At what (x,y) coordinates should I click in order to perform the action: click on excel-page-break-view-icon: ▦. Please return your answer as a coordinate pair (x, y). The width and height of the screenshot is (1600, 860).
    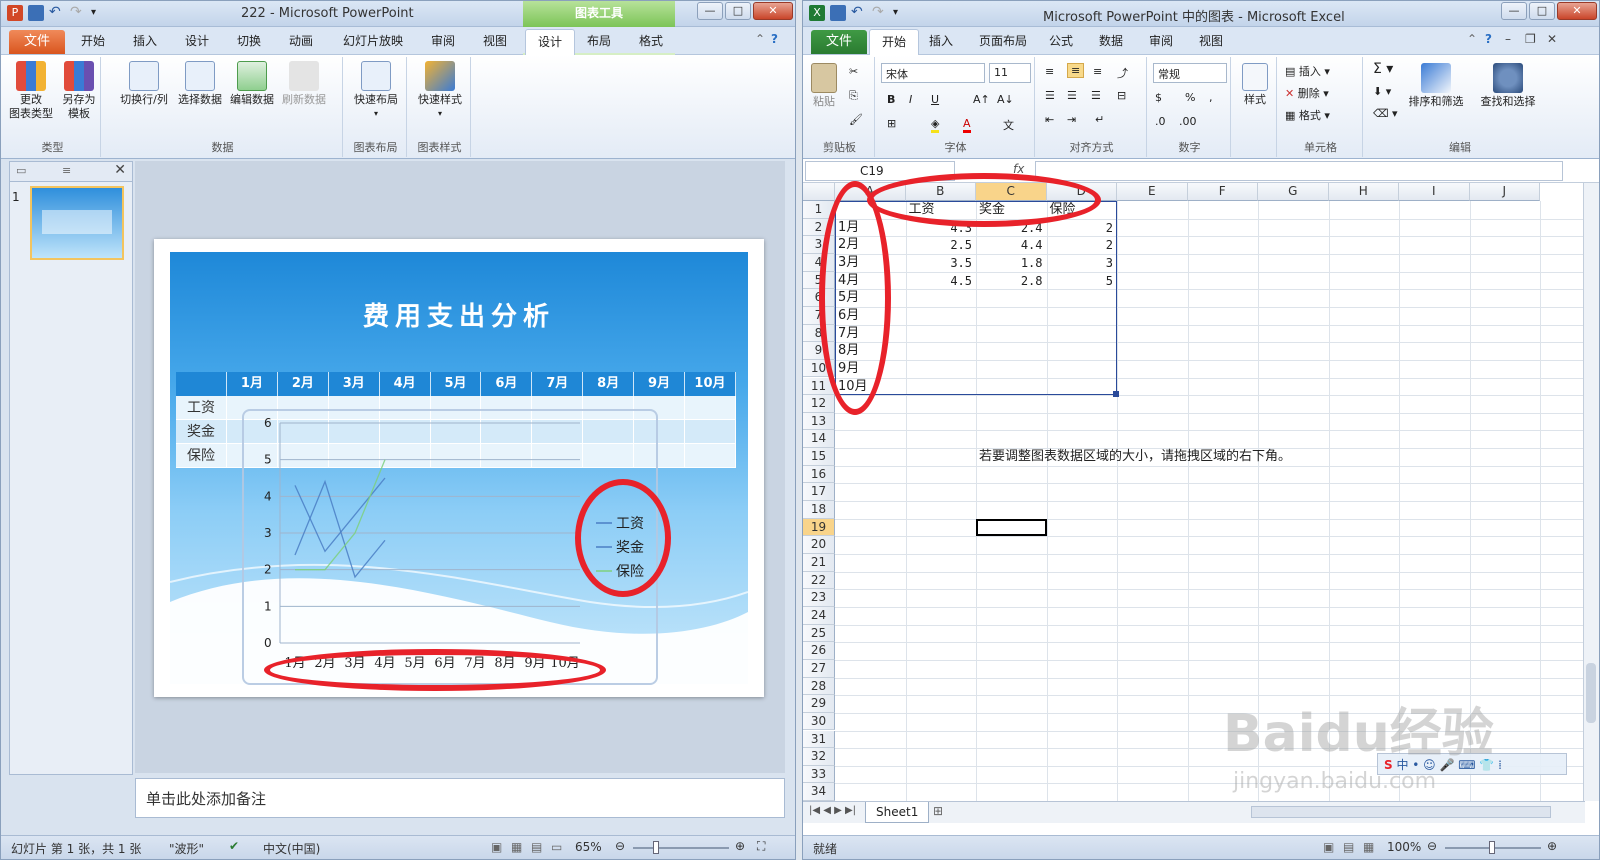
    Looking at the image, I should click on (1368, 847).